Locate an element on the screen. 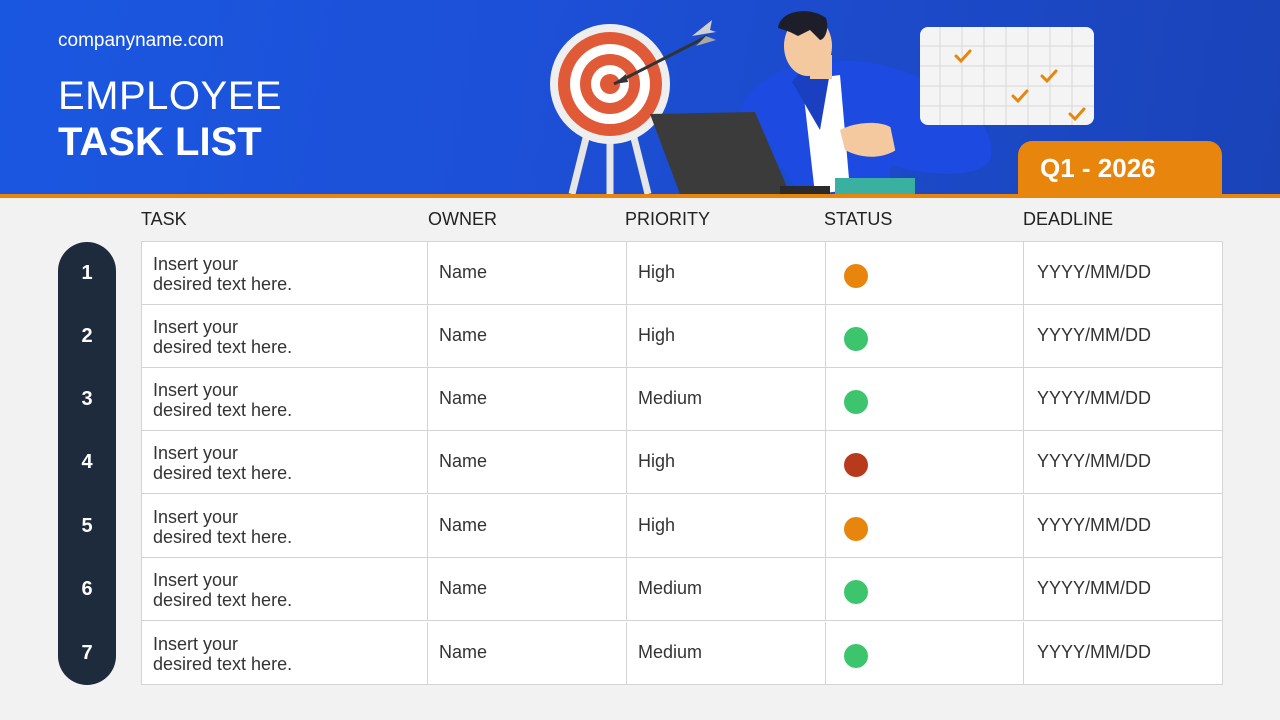  row-number: 4 is located at coordinates (87, 462).